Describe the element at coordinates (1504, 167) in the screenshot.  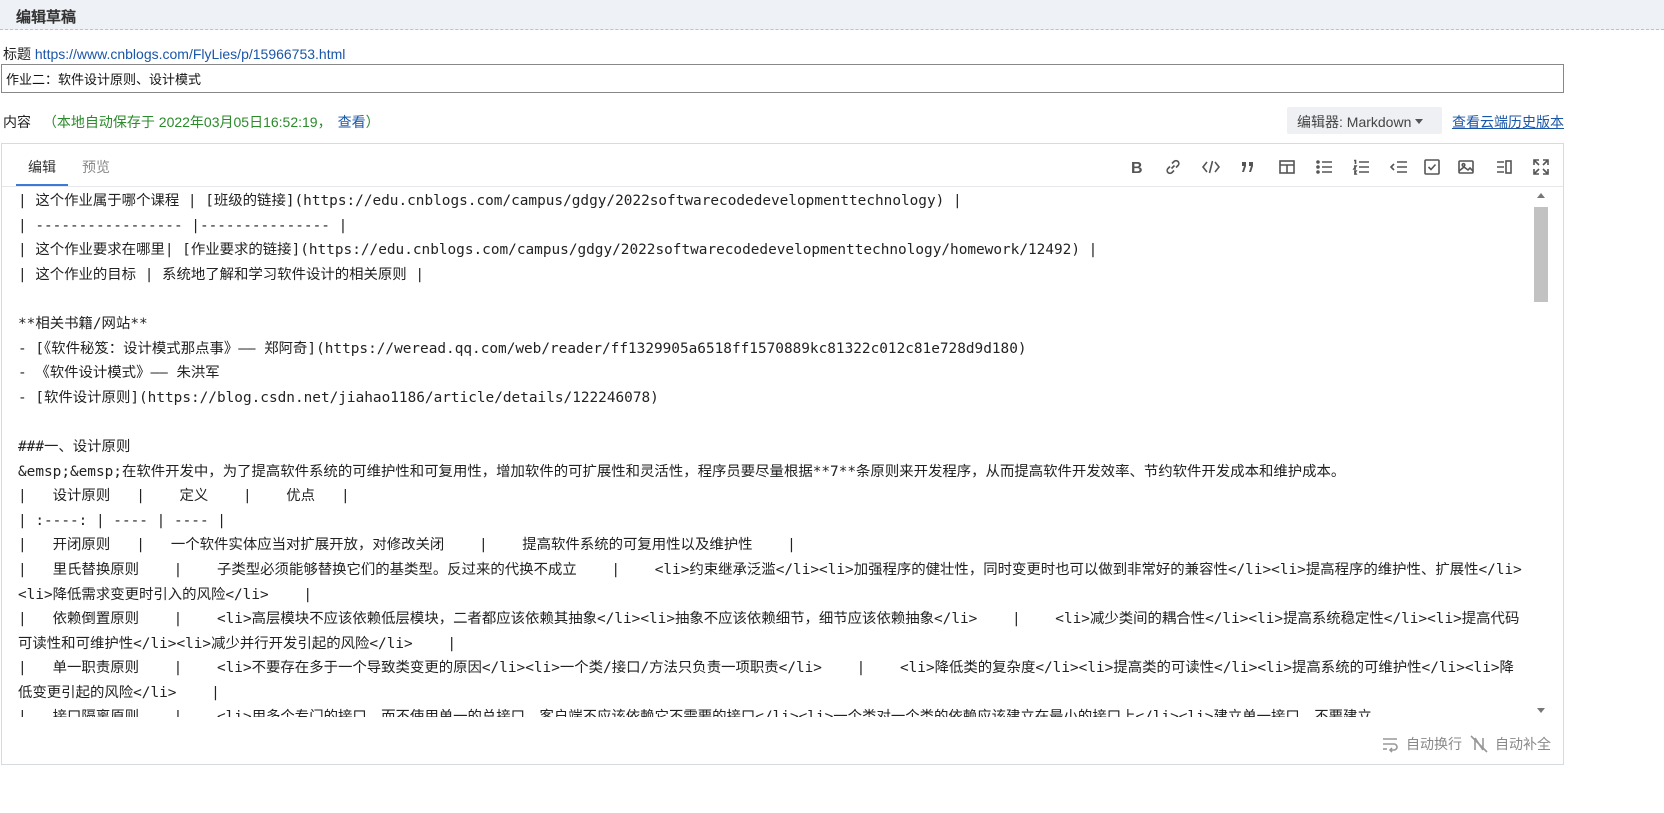
I see `side-by-side-icon` at that location.